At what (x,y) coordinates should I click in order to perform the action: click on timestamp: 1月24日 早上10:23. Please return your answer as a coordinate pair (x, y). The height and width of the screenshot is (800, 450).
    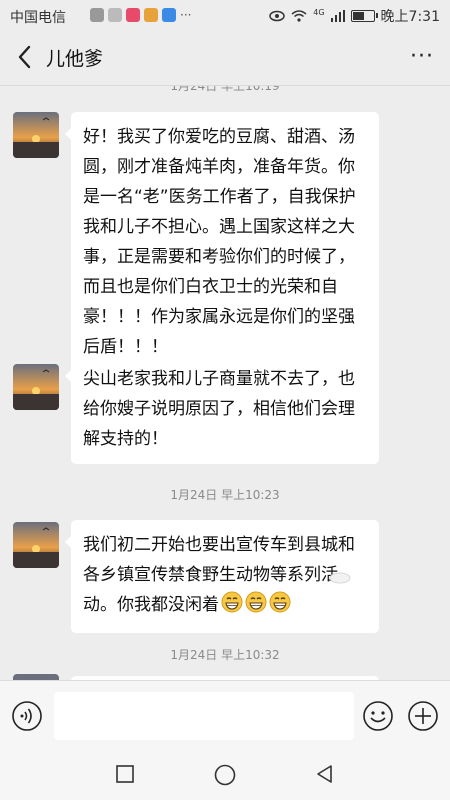
    Looking at the image, I should click on (225, 495).